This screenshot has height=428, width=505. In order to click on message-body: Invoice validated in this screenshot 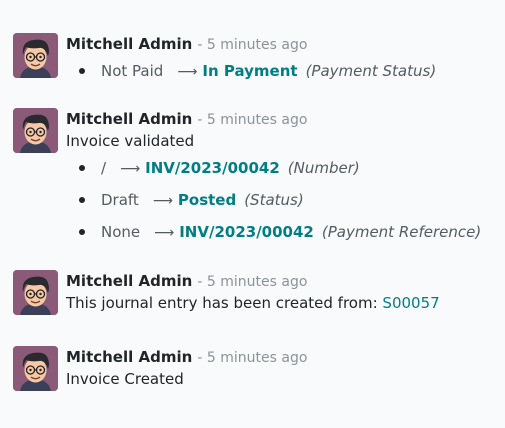, I will do `click(130, 141)`.